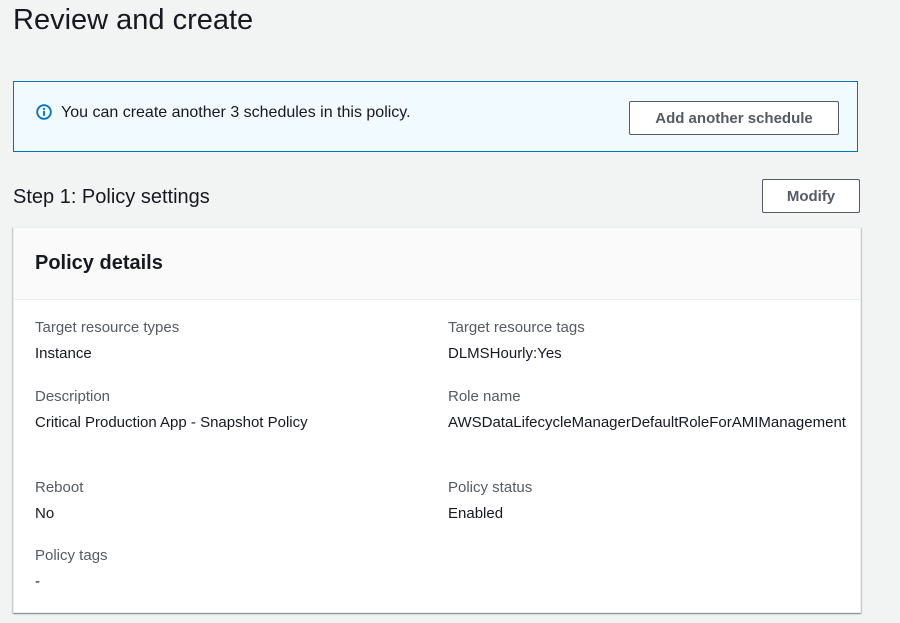 Image resolution: width=900 pixels, height=623 pixels. I want to click on modify-button: Modify, so click(811, 196).